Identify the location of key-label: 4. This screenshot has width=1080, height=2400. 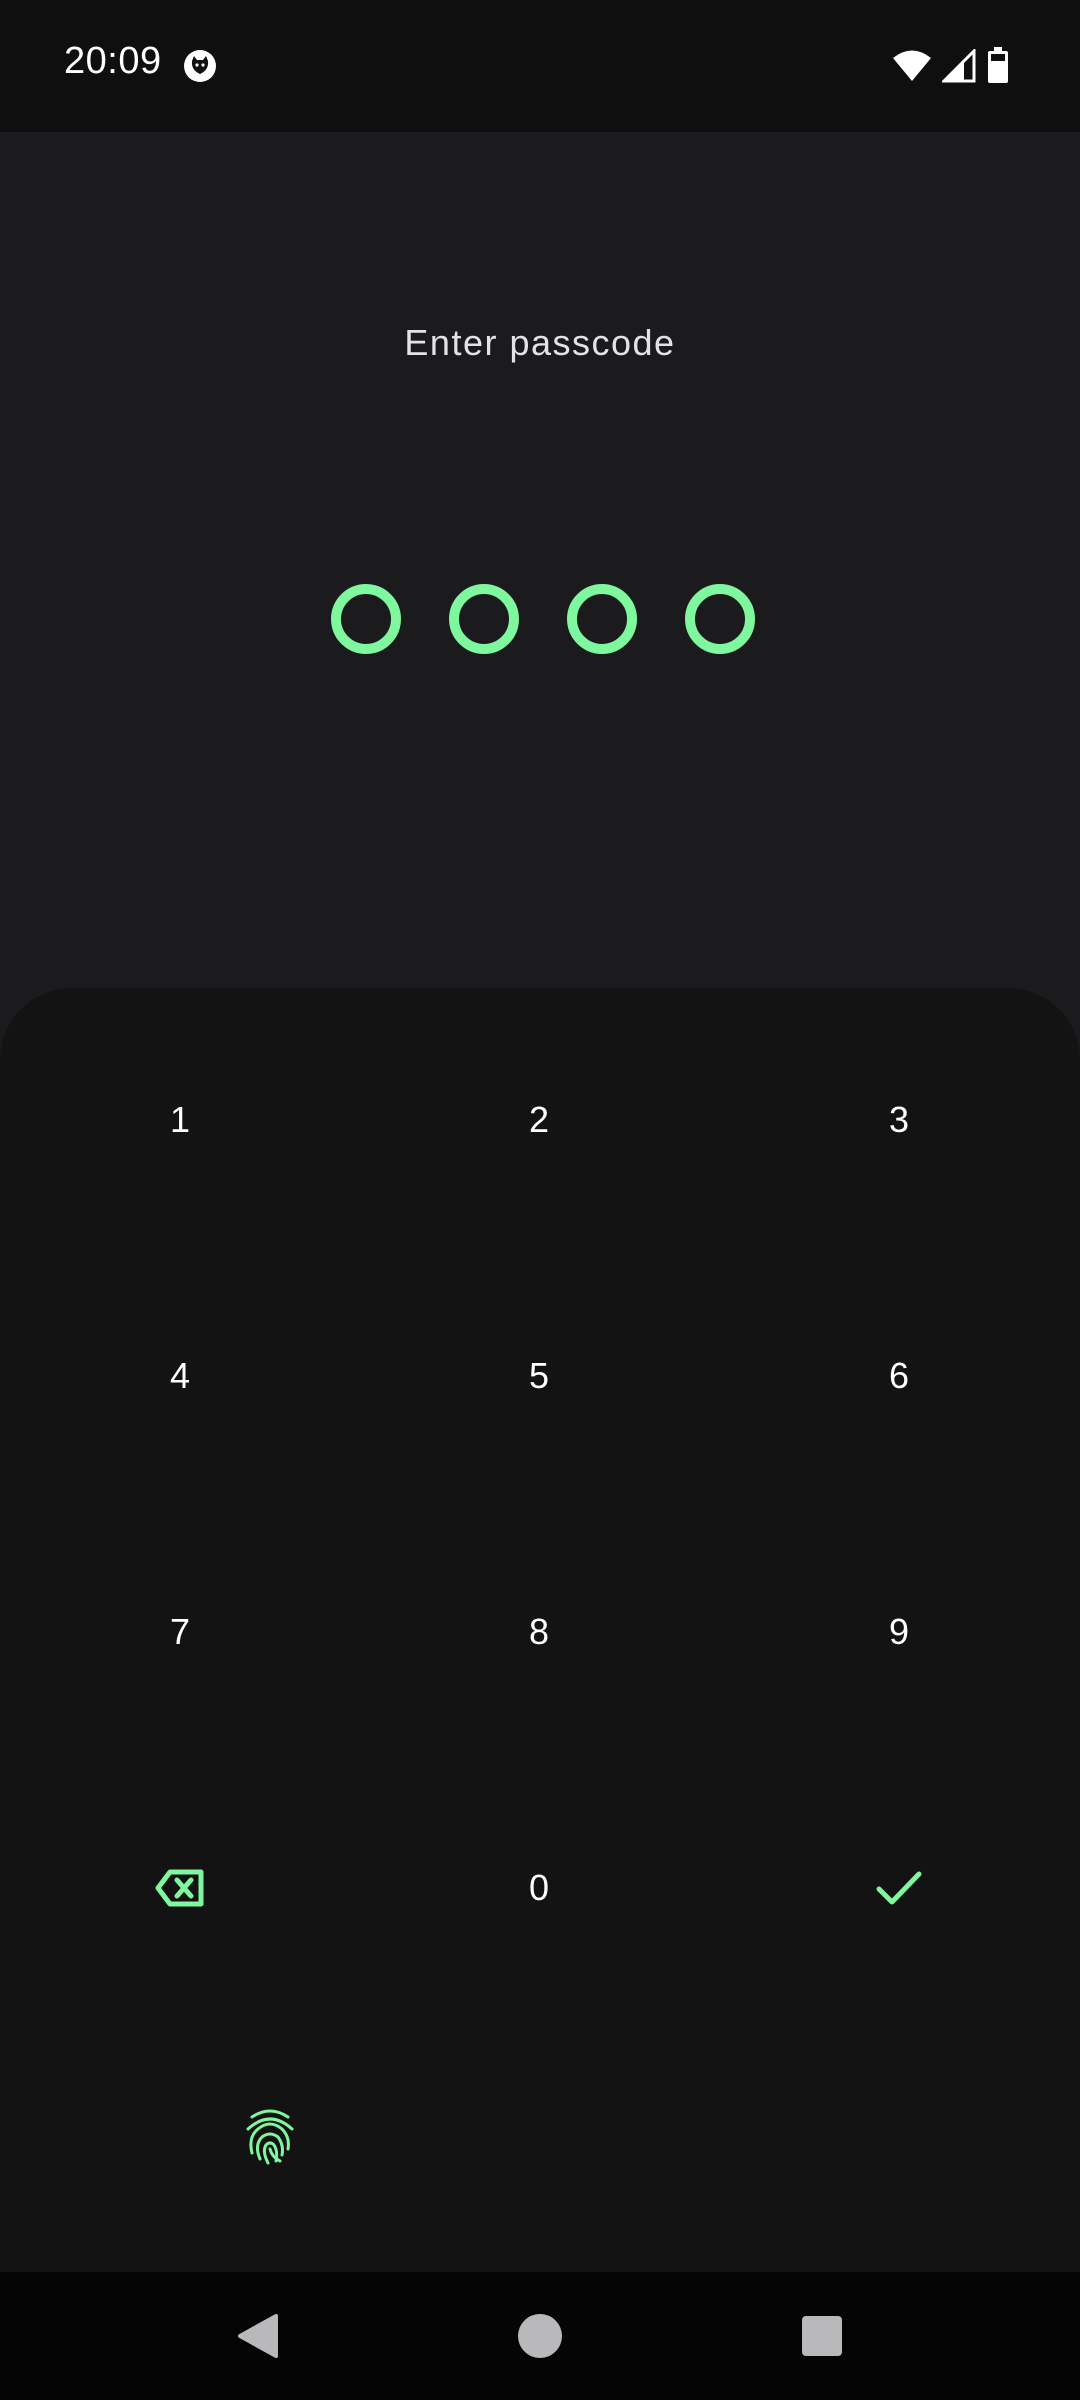
(180, 1375).